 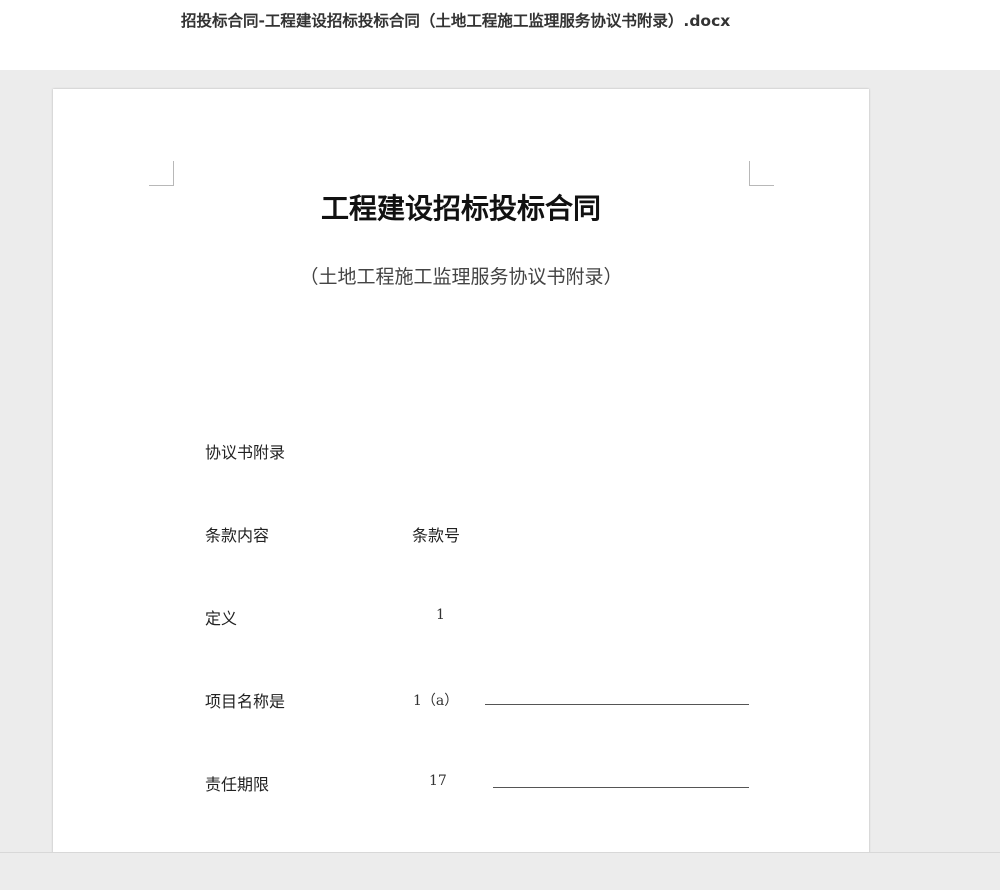 What do you see at coordinates (438, 781) in the screenshot?
I see `row-clause-no: 17` at bounding box center [438, 781].